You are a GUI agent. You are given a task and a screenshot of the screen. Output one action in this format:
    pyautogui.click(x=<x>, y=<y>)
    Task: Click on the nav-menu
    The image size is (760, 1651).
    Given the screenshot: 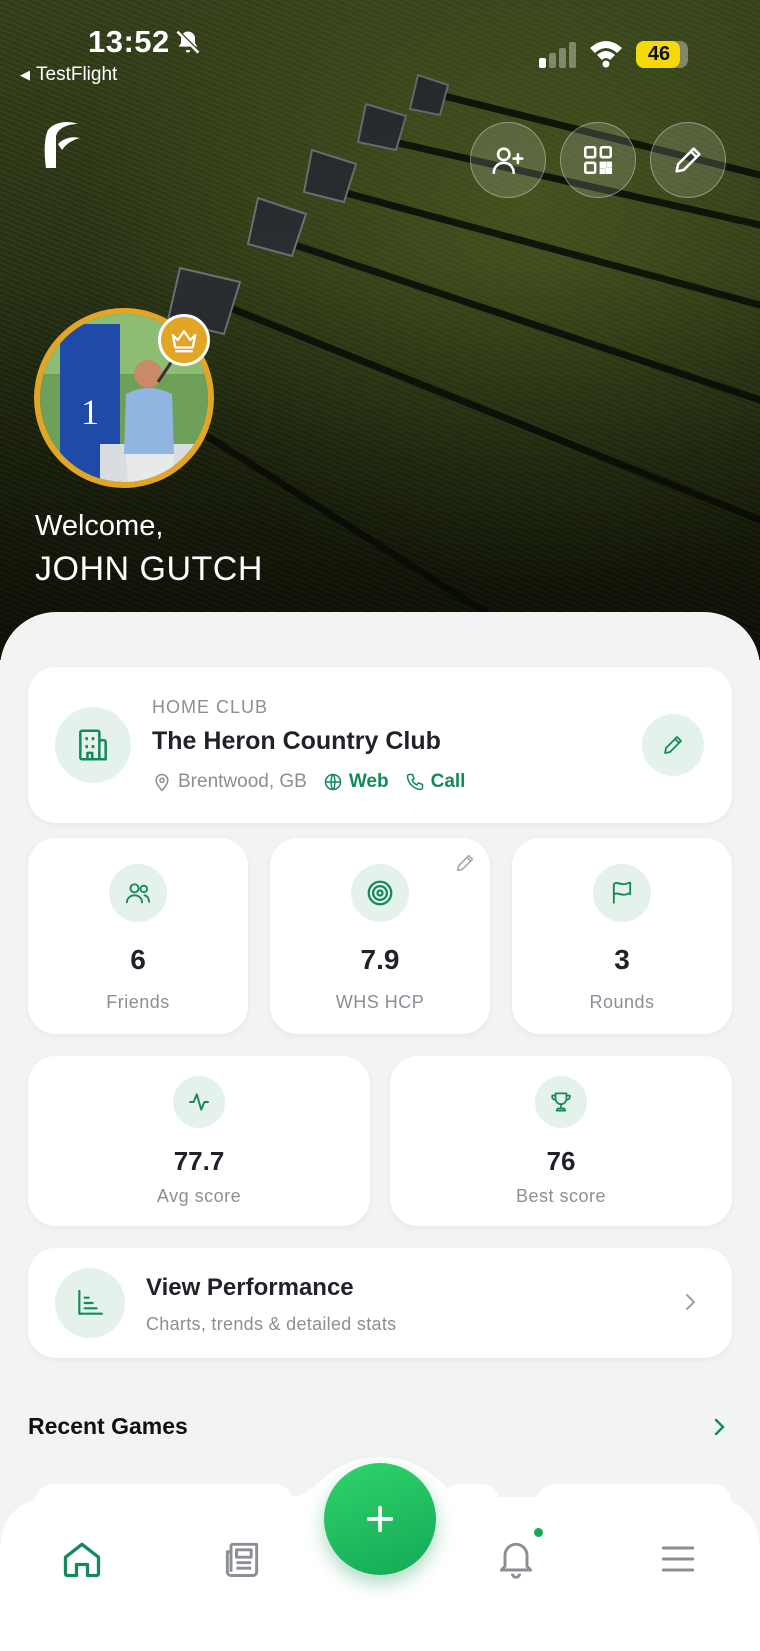 What is the action you would take?
    pyautogui.click(x=678, y=1559)
    